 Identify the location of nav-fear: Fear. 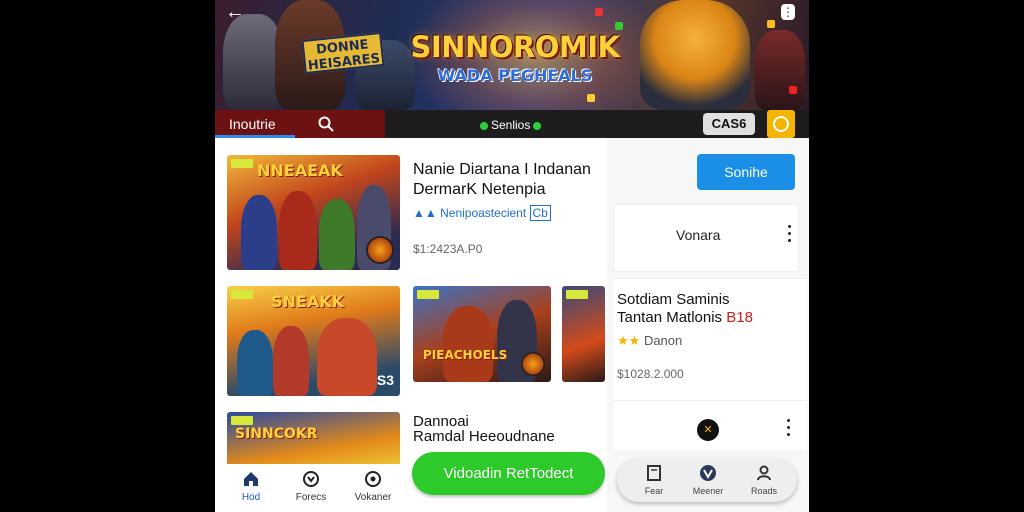
(654, 480).